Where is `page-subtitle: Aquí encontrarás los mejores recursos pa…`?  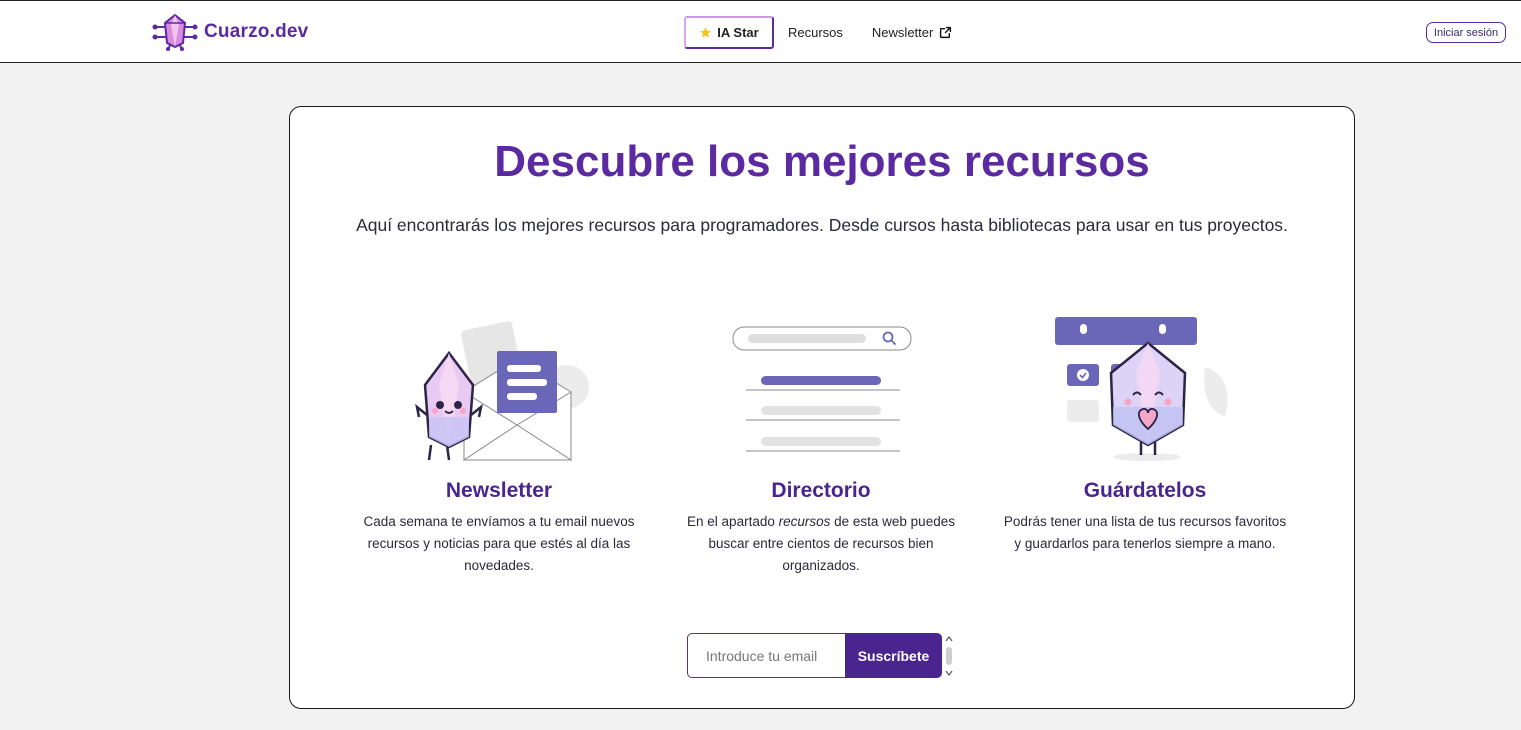 page-subtitle: Aquí encontrarás los mejores recursos pa… is located at coordinates (822, 225).